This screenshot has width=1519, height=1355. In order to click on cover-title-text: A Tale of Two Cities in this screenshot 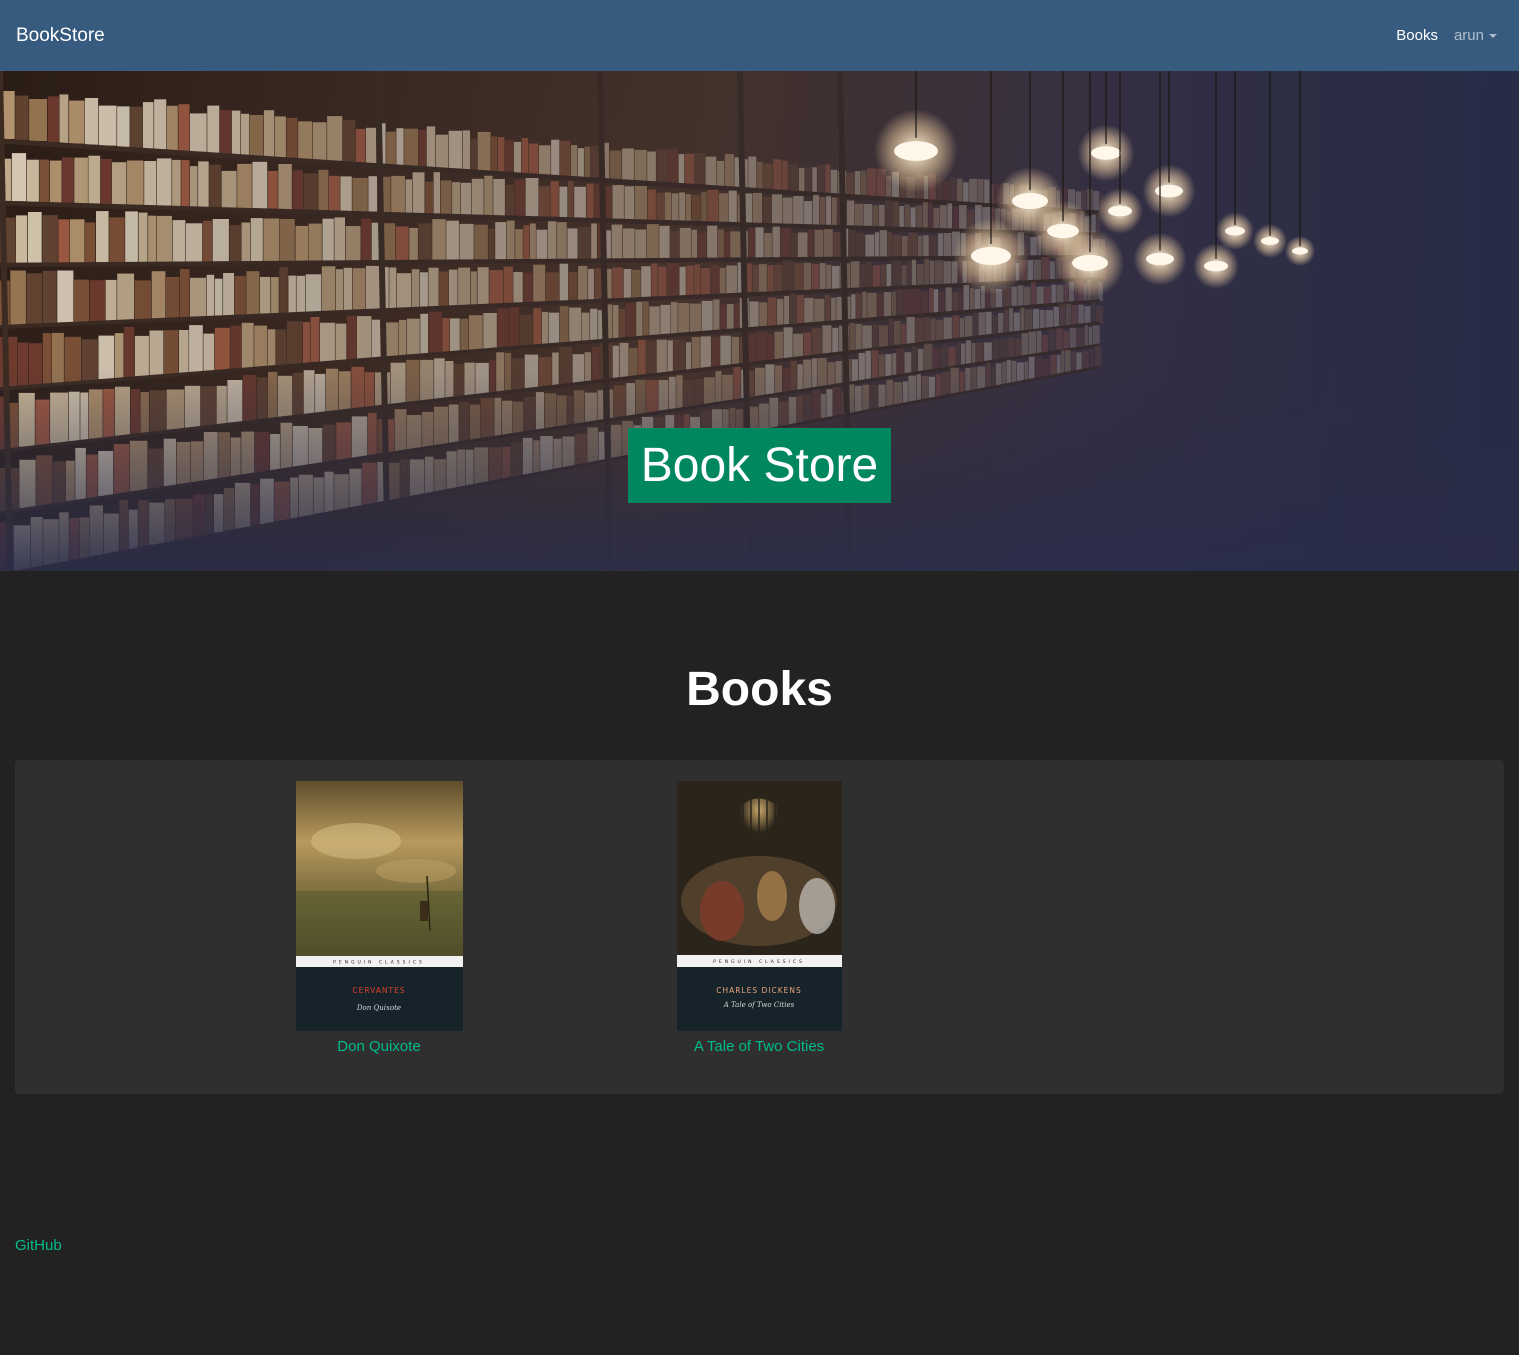, I will do `click(759, 1005)`.